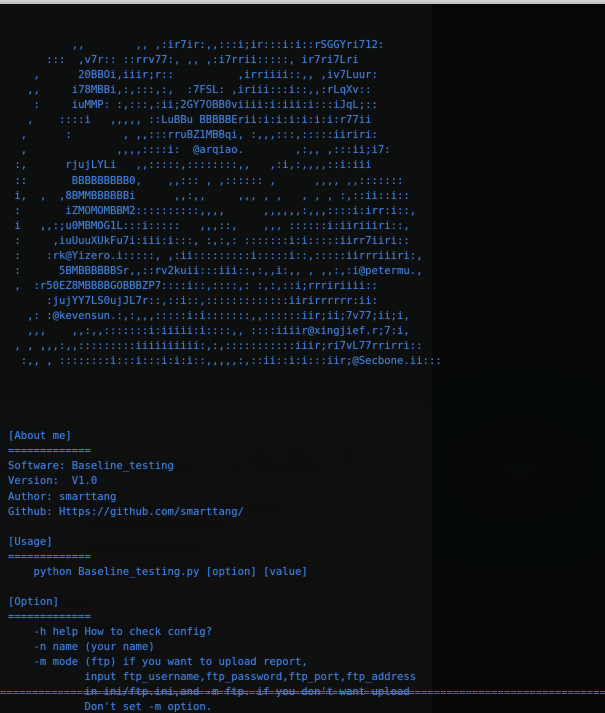 The height and width of the screenshot is (713, 605). What do you see at coordinates (81, 646) in the screenshot?
I see `section-line: -n name (your name)` at bounding box center [81, 646].